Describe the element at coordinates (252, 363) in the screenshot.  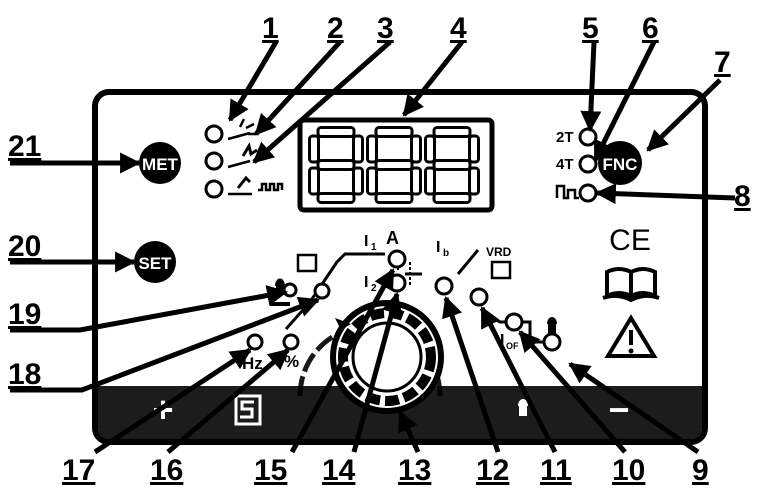
I see `svg-text: Hz` at that location.